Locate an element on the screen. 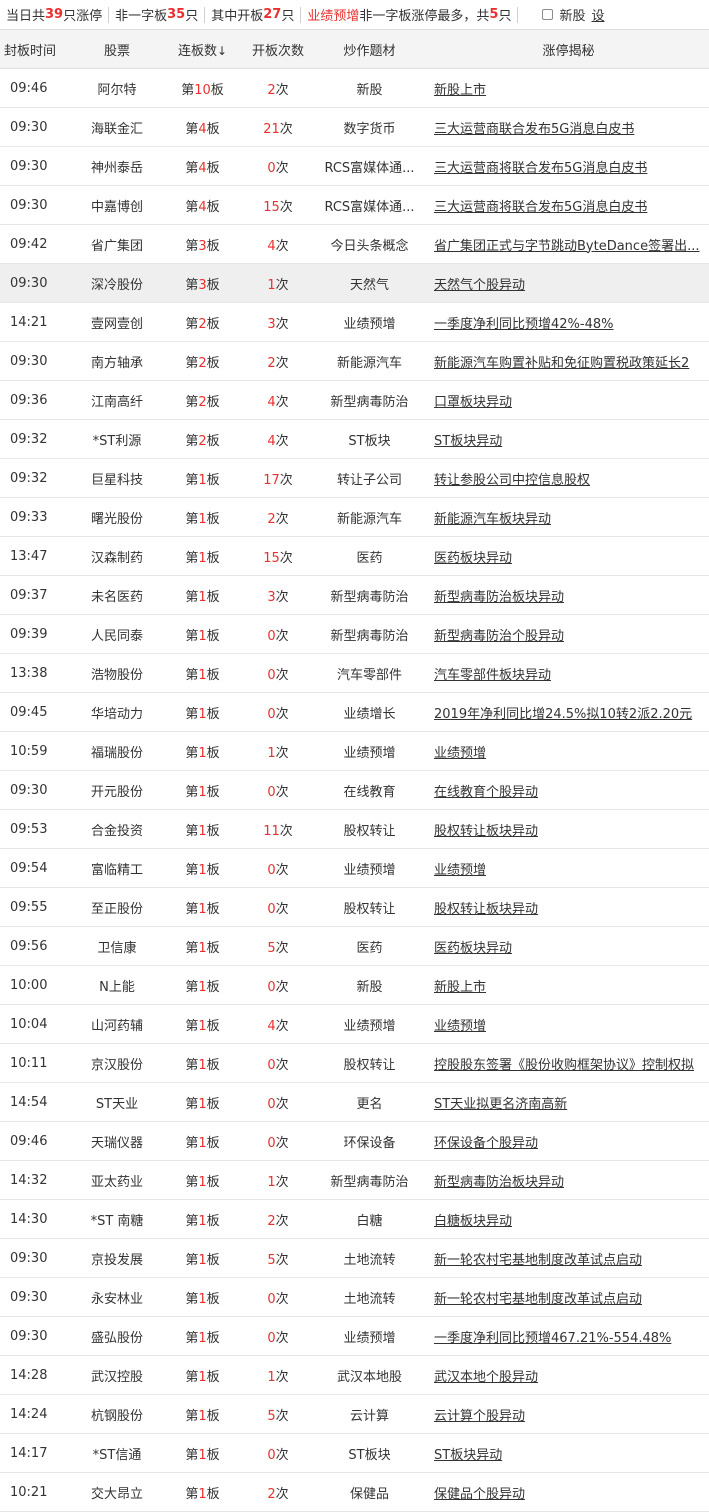 This screenshot has width=709, height=1512. stock-name: 深冷股份 is located at coordinates (117, 283).